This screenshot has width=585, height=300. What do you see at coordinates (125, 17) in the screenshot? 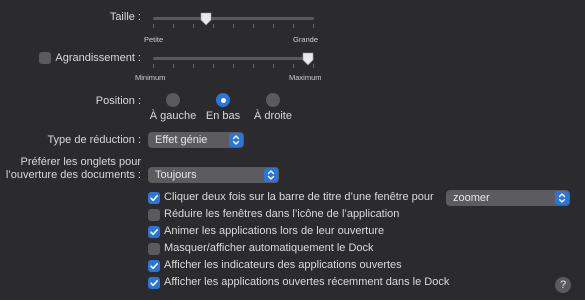
I see `size-label: Taille :` at bounding box center [125, 17].